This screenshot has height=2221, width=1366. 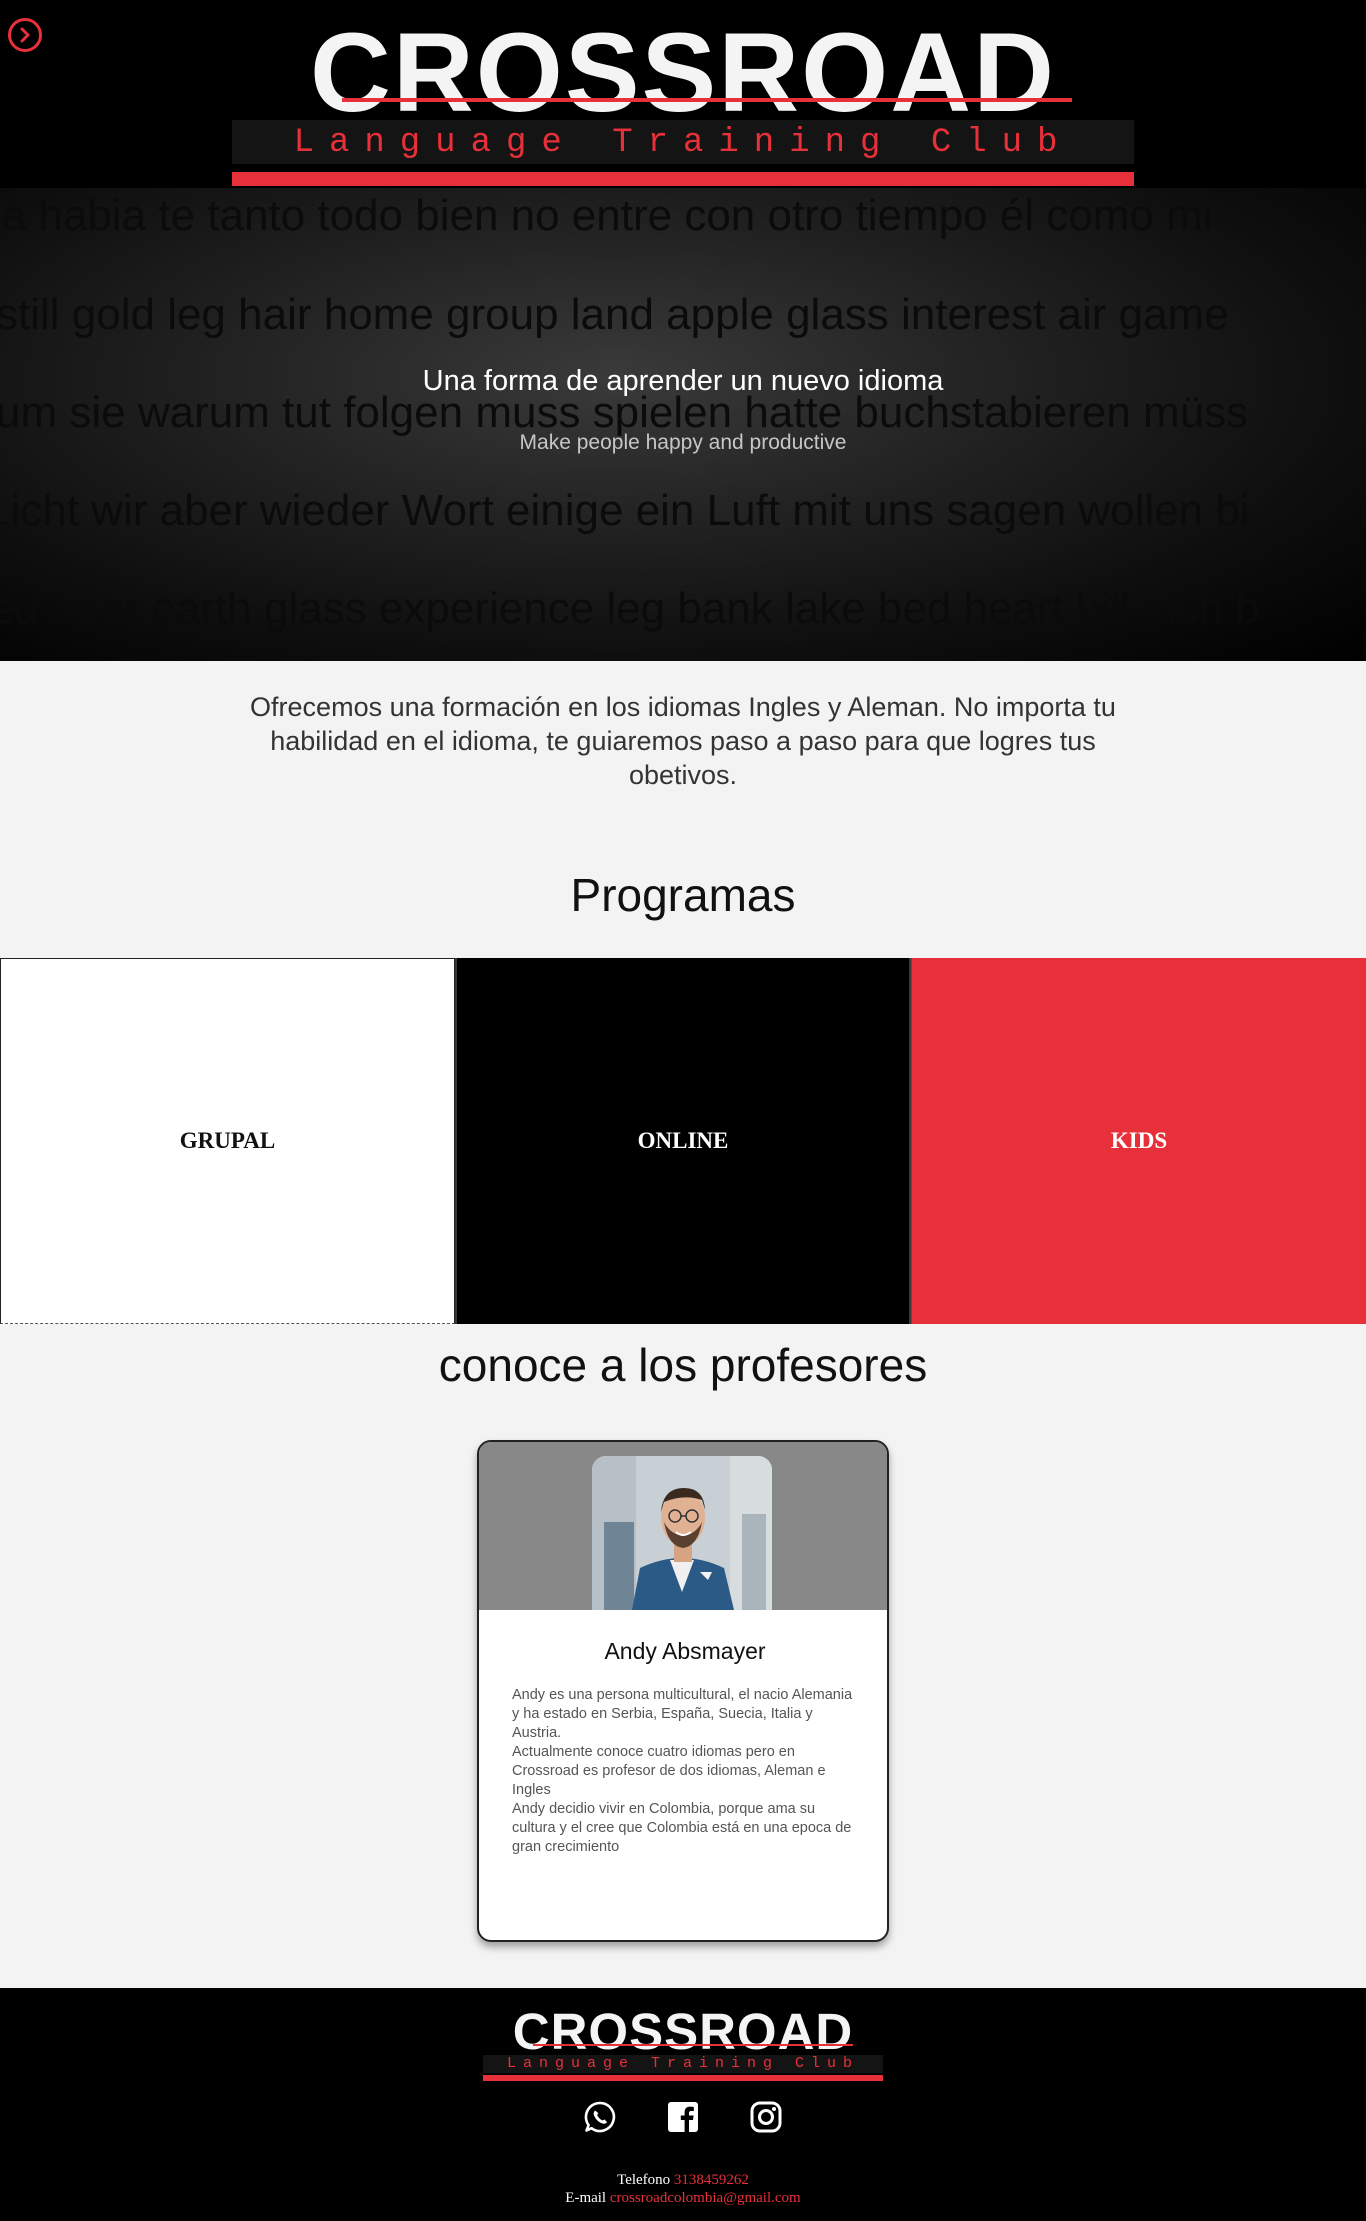 What do you see at coordinates (683, 2117) in the screenshot?
I see `facebook-icon` at bounding box center [683, 2117].